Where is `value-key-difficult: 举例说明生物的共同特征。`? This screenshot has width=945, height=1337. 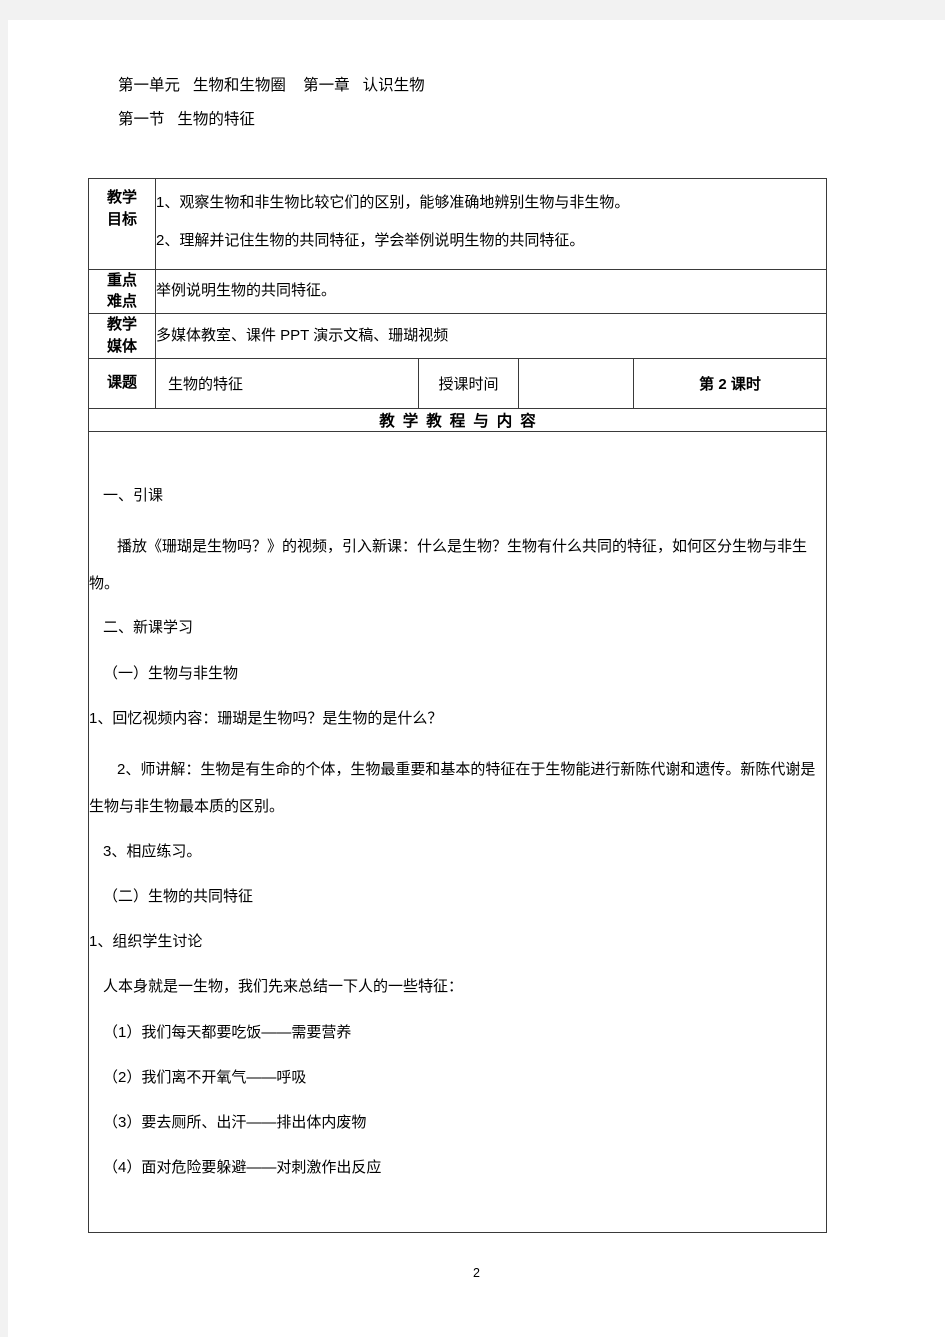 value-key-difficult: 举例说明生物的共同特征。 is located at coordinates (491, 291).